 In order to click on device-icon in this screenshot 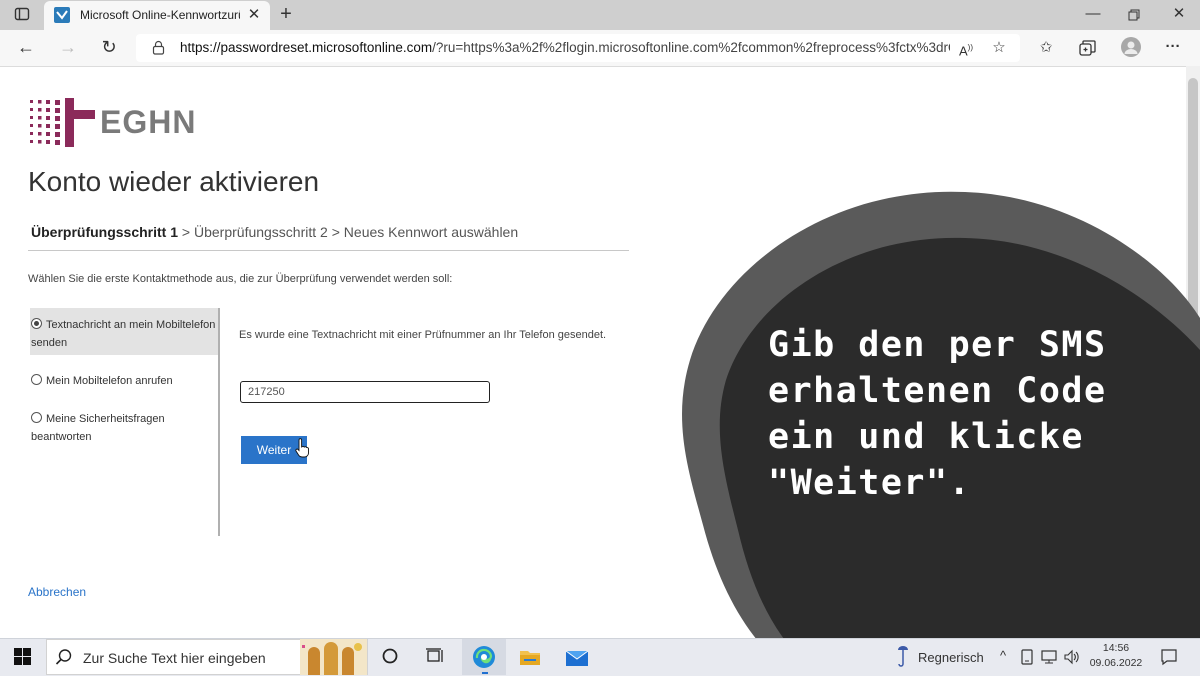, I will do `click(1027, 657)`.